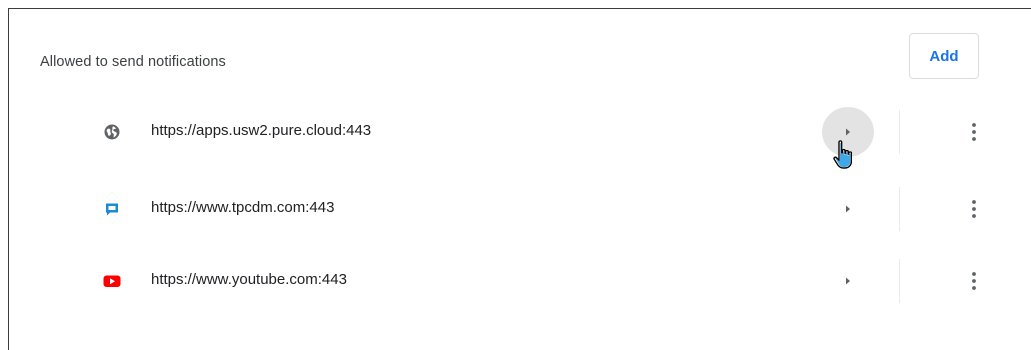 The width and height of the screenshot is (1031, 350). I want to click on site-url: https://www.youtube.com:443, so click(249, 279).